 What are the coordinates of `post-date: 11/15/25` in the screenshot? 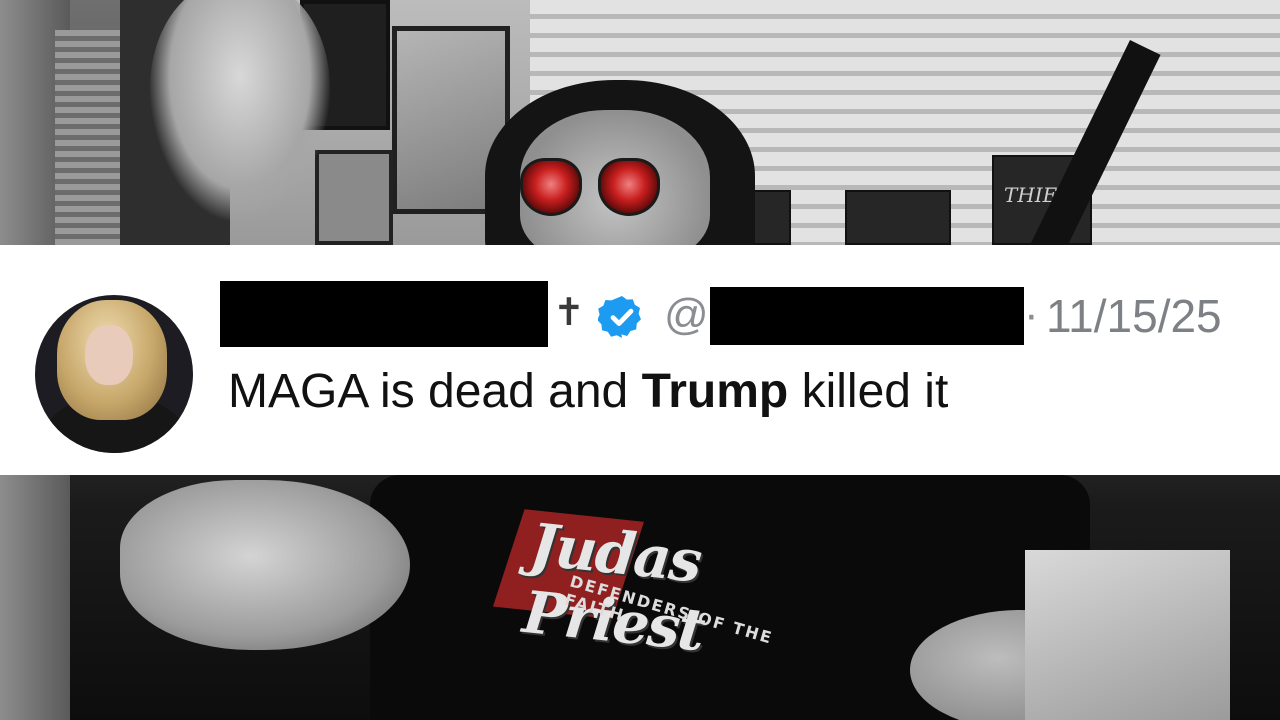 It's located at (1134, 316).